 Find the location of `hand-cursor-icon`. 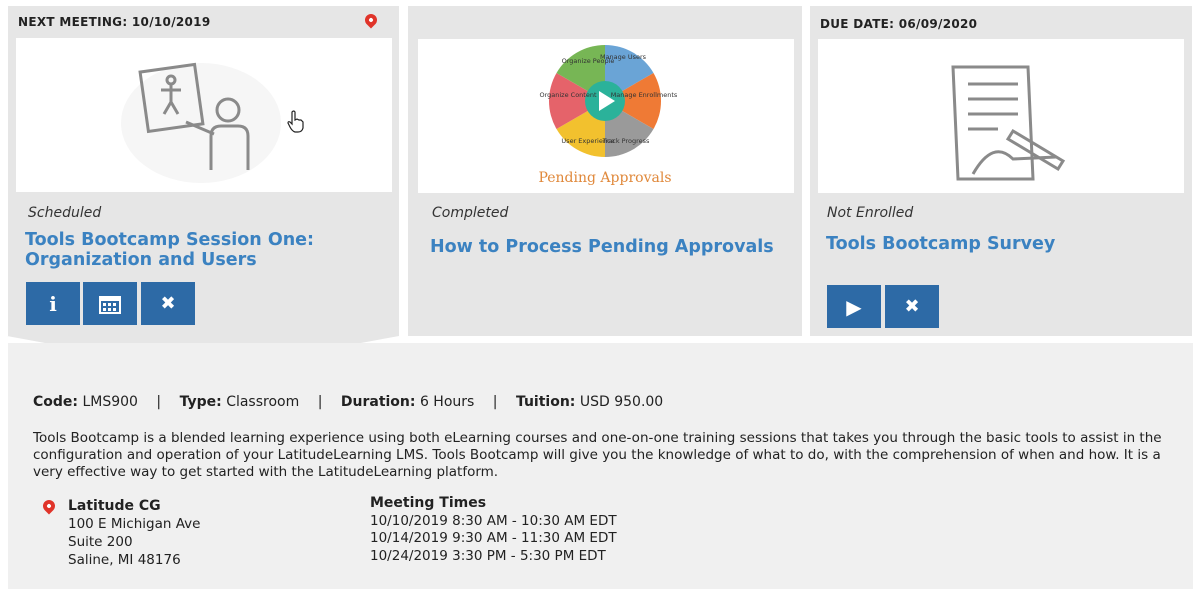

hand-cursor-icon is located at coordinates (295, 121).